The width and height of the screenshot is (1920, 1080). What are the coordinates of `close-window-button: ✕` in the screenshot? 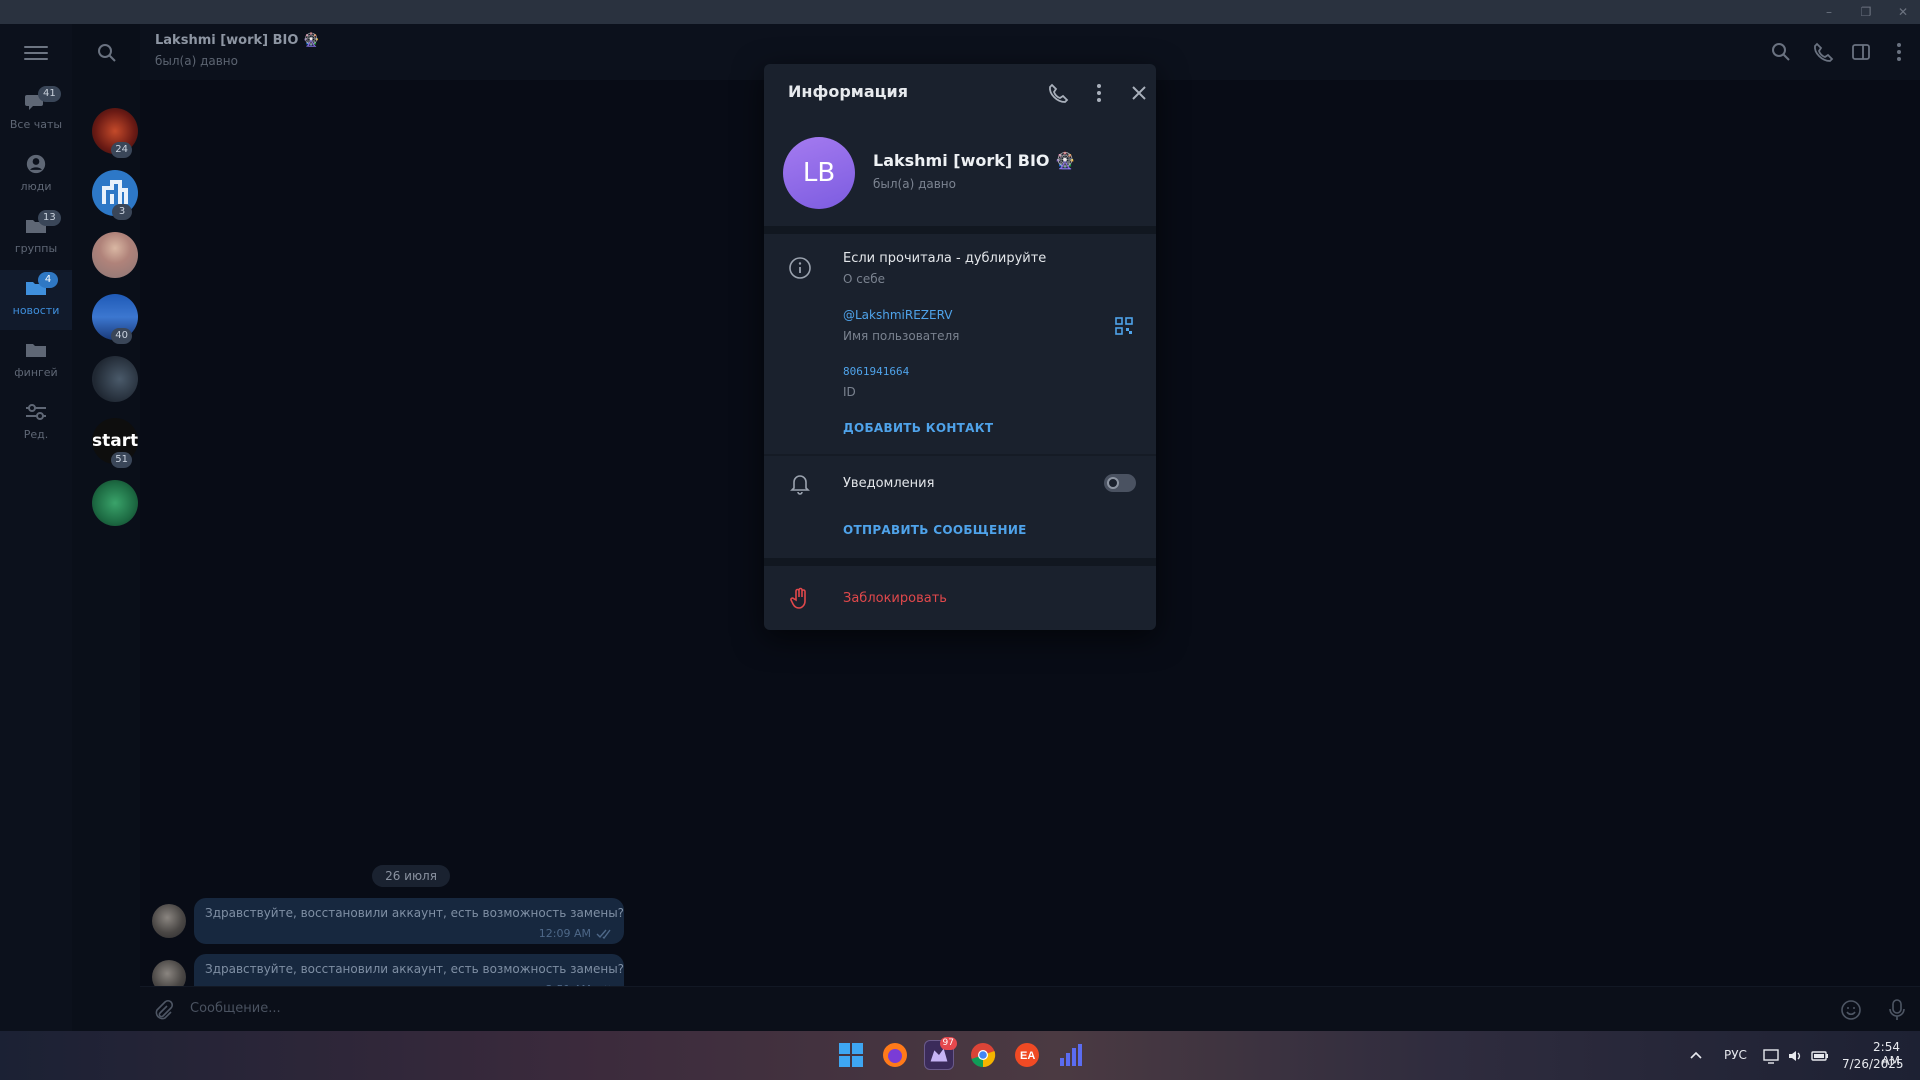 It's located at (1903, 12).